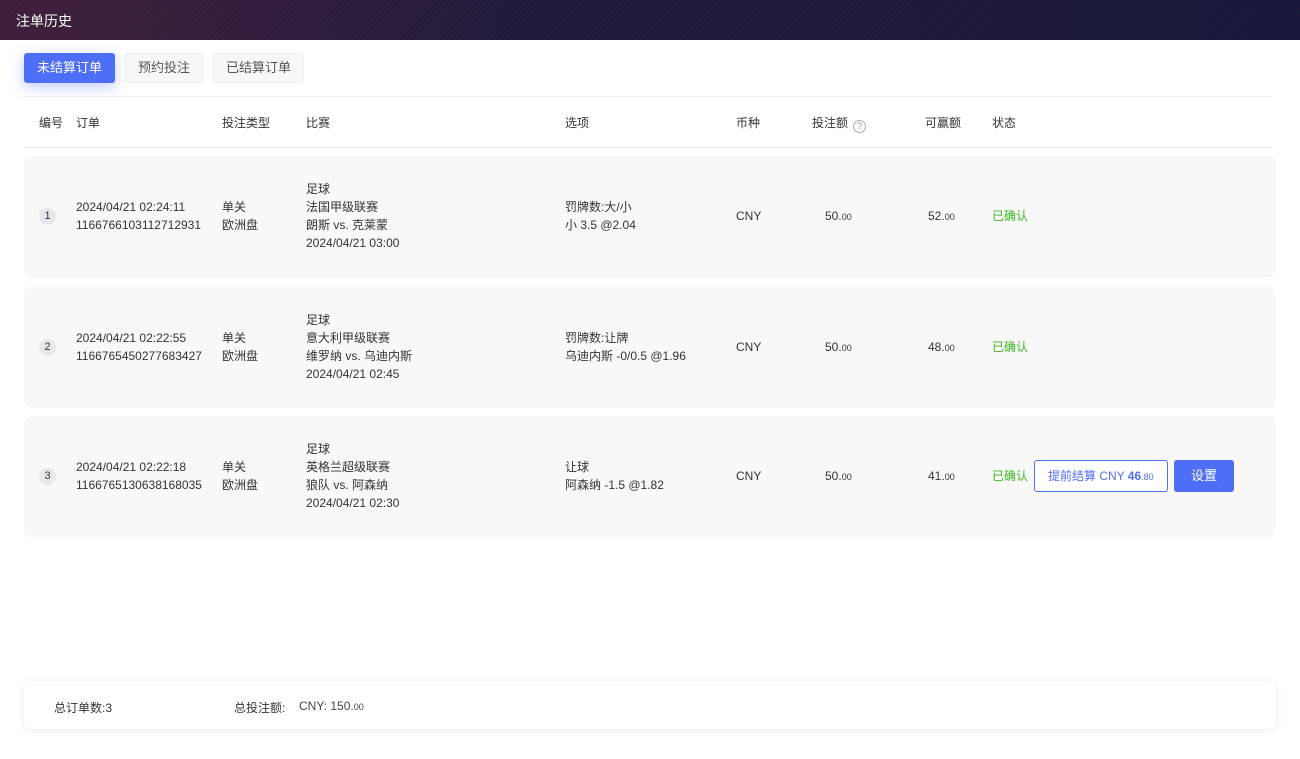 This screenshot has width=1300, height=759. What do you see at coordinates (88, 123) in the screenshot?
I see `col-order: 订单` at bounding box center [88, 123].